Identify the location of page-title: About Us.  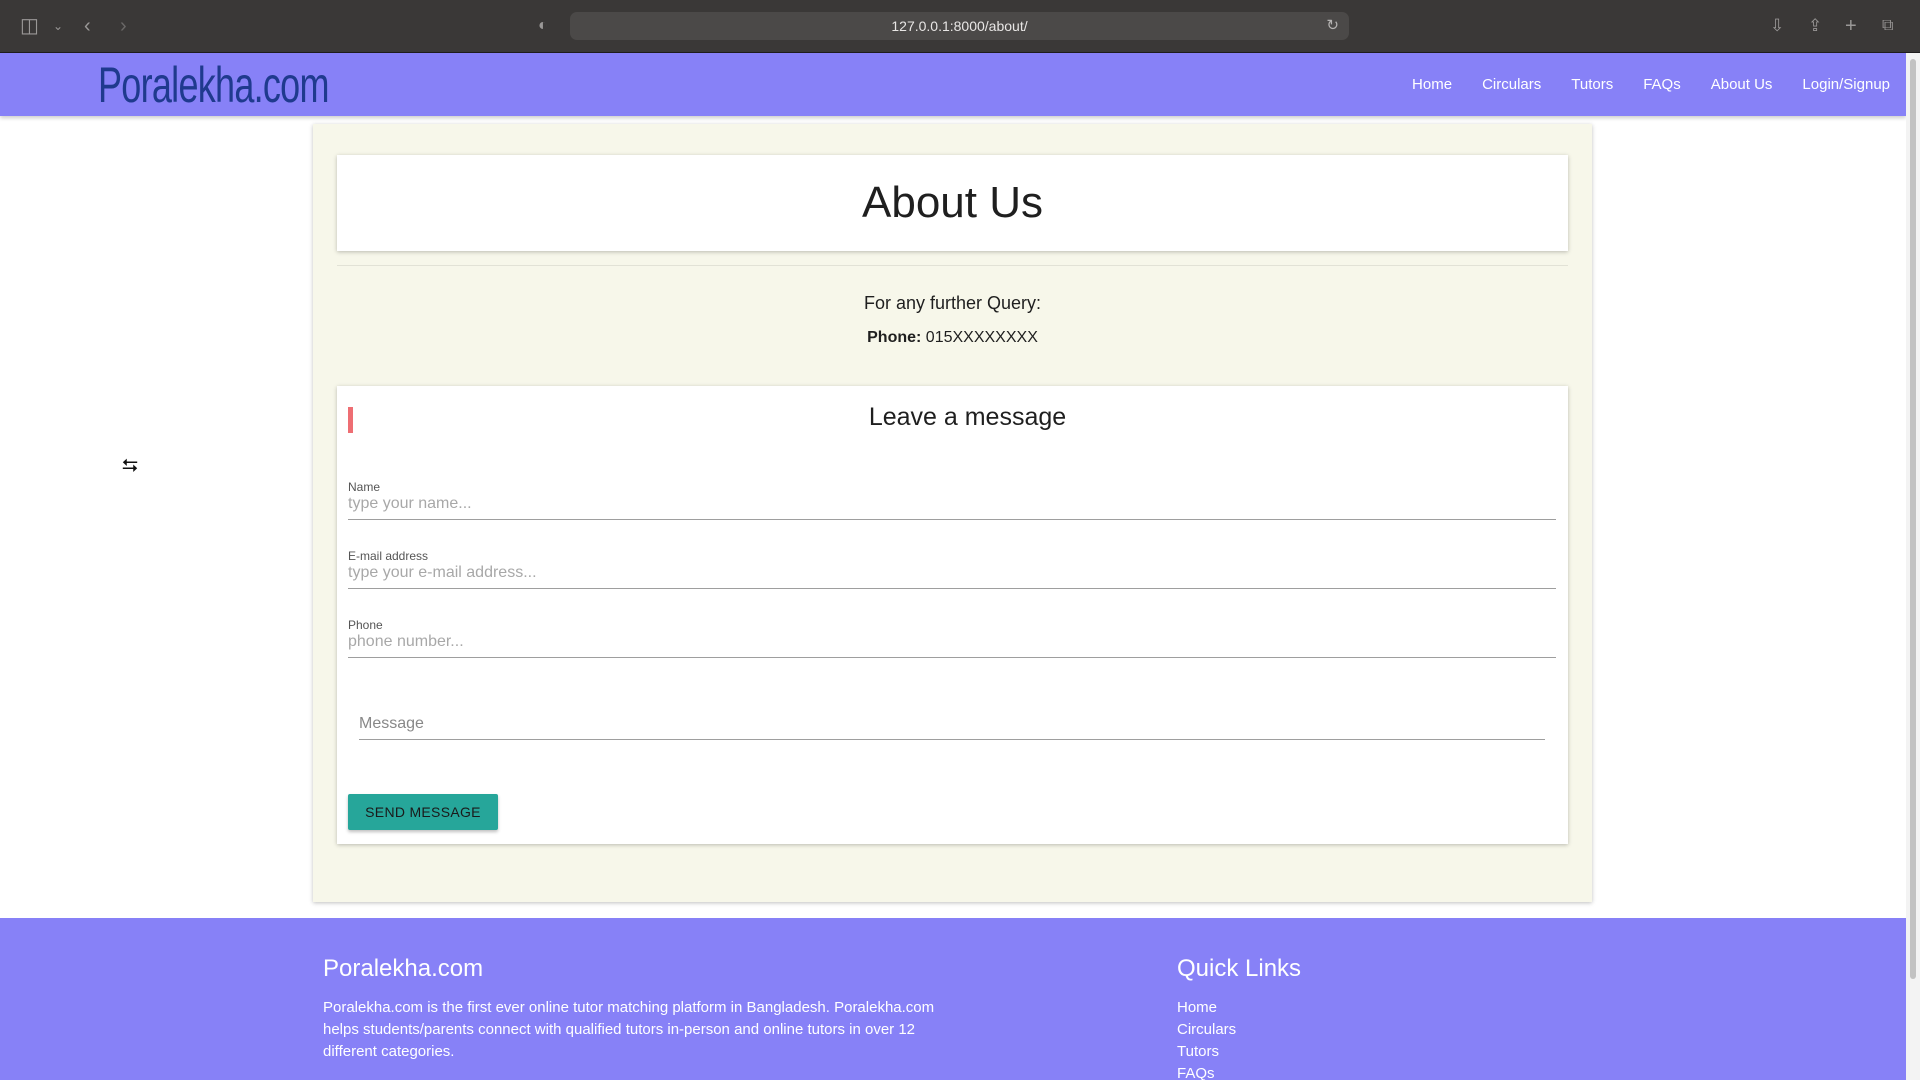
(952, 202).